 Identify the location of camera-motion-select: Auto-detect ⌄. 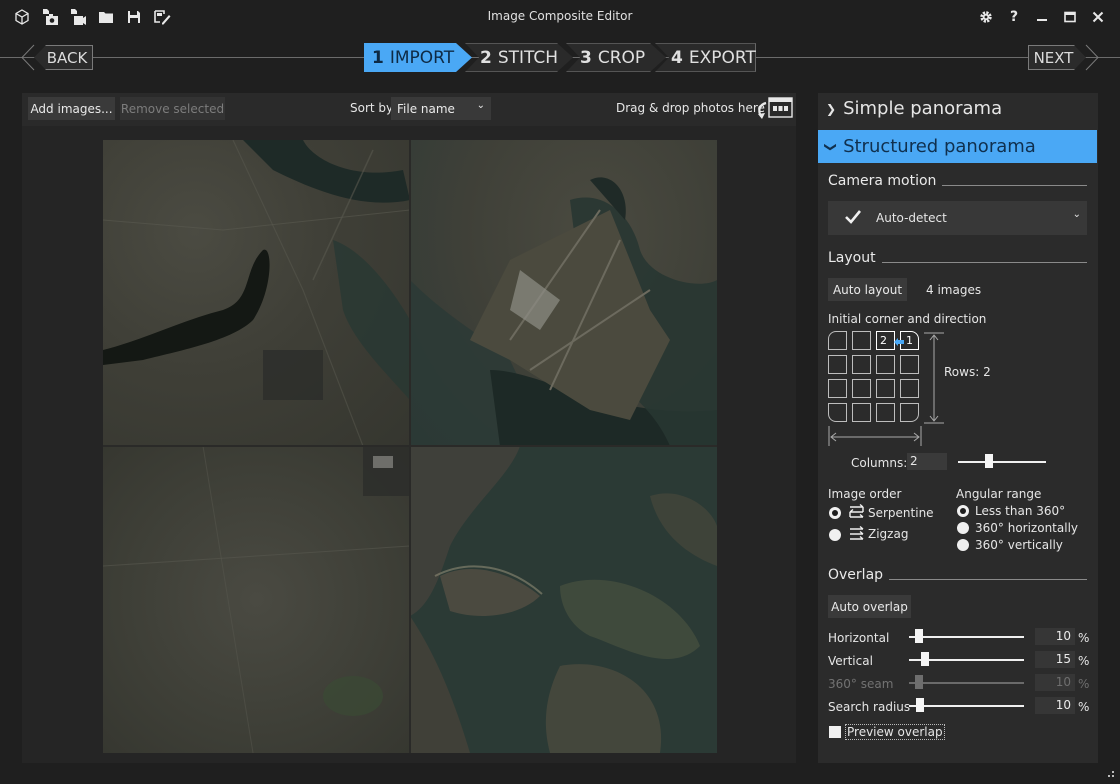
(957, 218).